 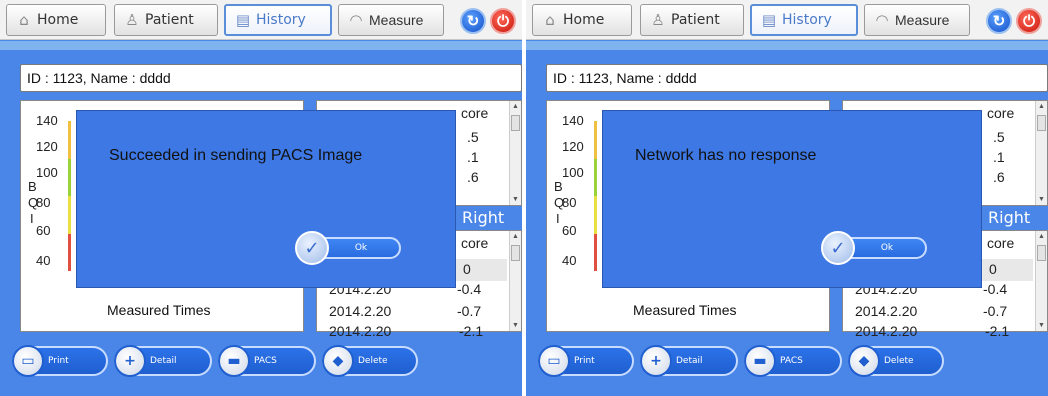 What do you see at coordinates (396, 20) in the screenshot?
I see `tab-measure-label: Measure` at bounding box center [396, 20].